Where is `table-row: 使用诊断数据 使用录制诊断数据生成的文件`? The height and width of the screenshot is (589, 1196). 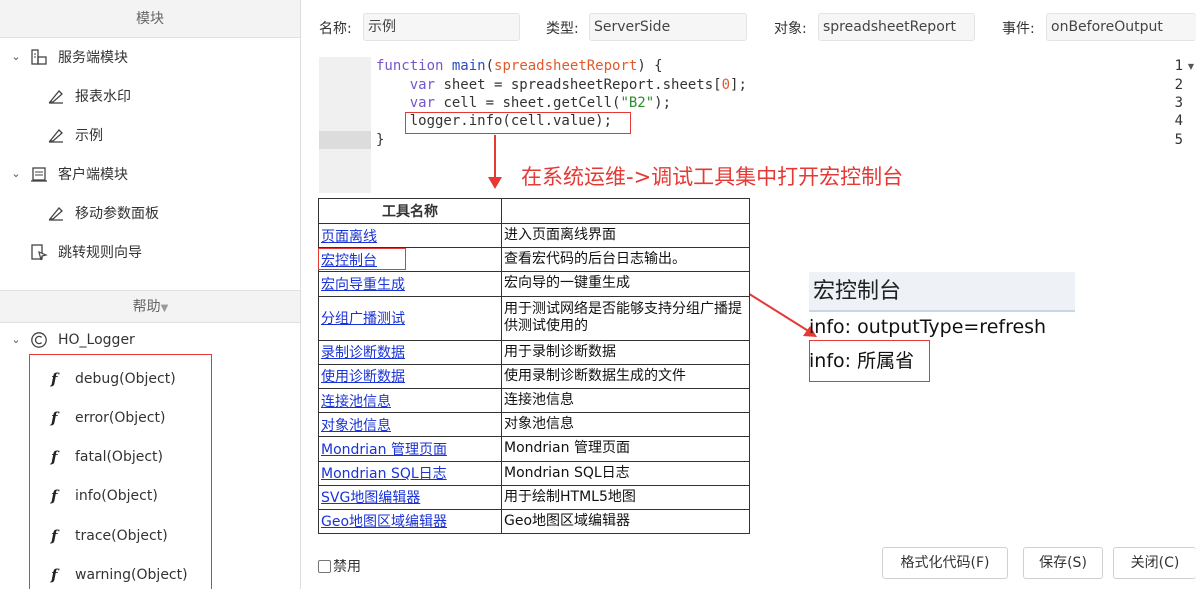 table-row: 使用诊断数据 使用录制诊断数据生成的文件 is located at coordinates (534, 376).